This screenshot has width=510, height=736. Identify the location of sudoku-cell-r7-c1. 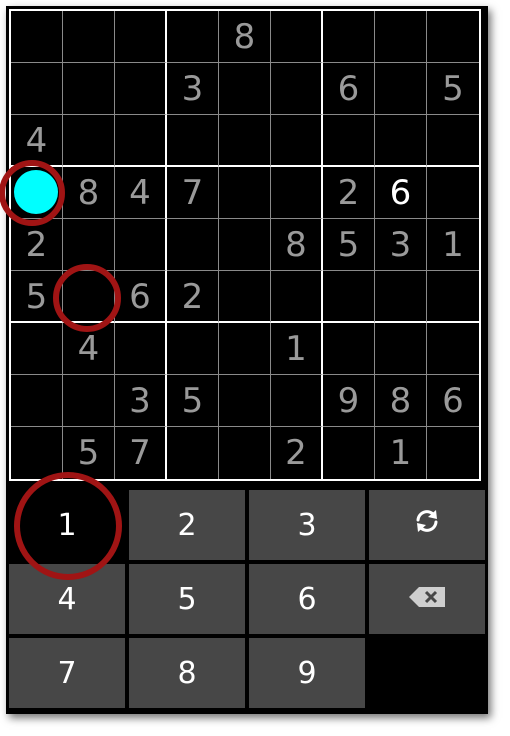
(37, 349).